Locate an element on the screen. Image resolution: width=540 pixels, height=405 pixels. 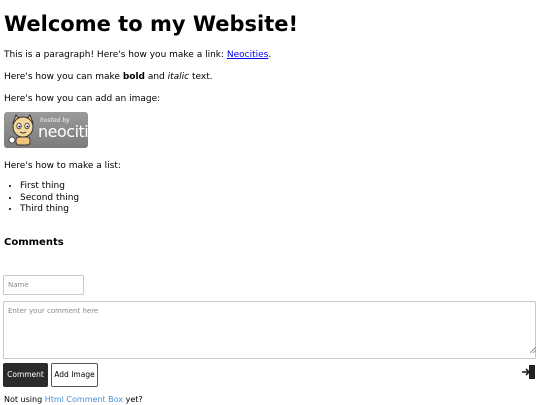
hosted-by-neocities-badge: hosted by neocities is located at coordinates (46, 130).